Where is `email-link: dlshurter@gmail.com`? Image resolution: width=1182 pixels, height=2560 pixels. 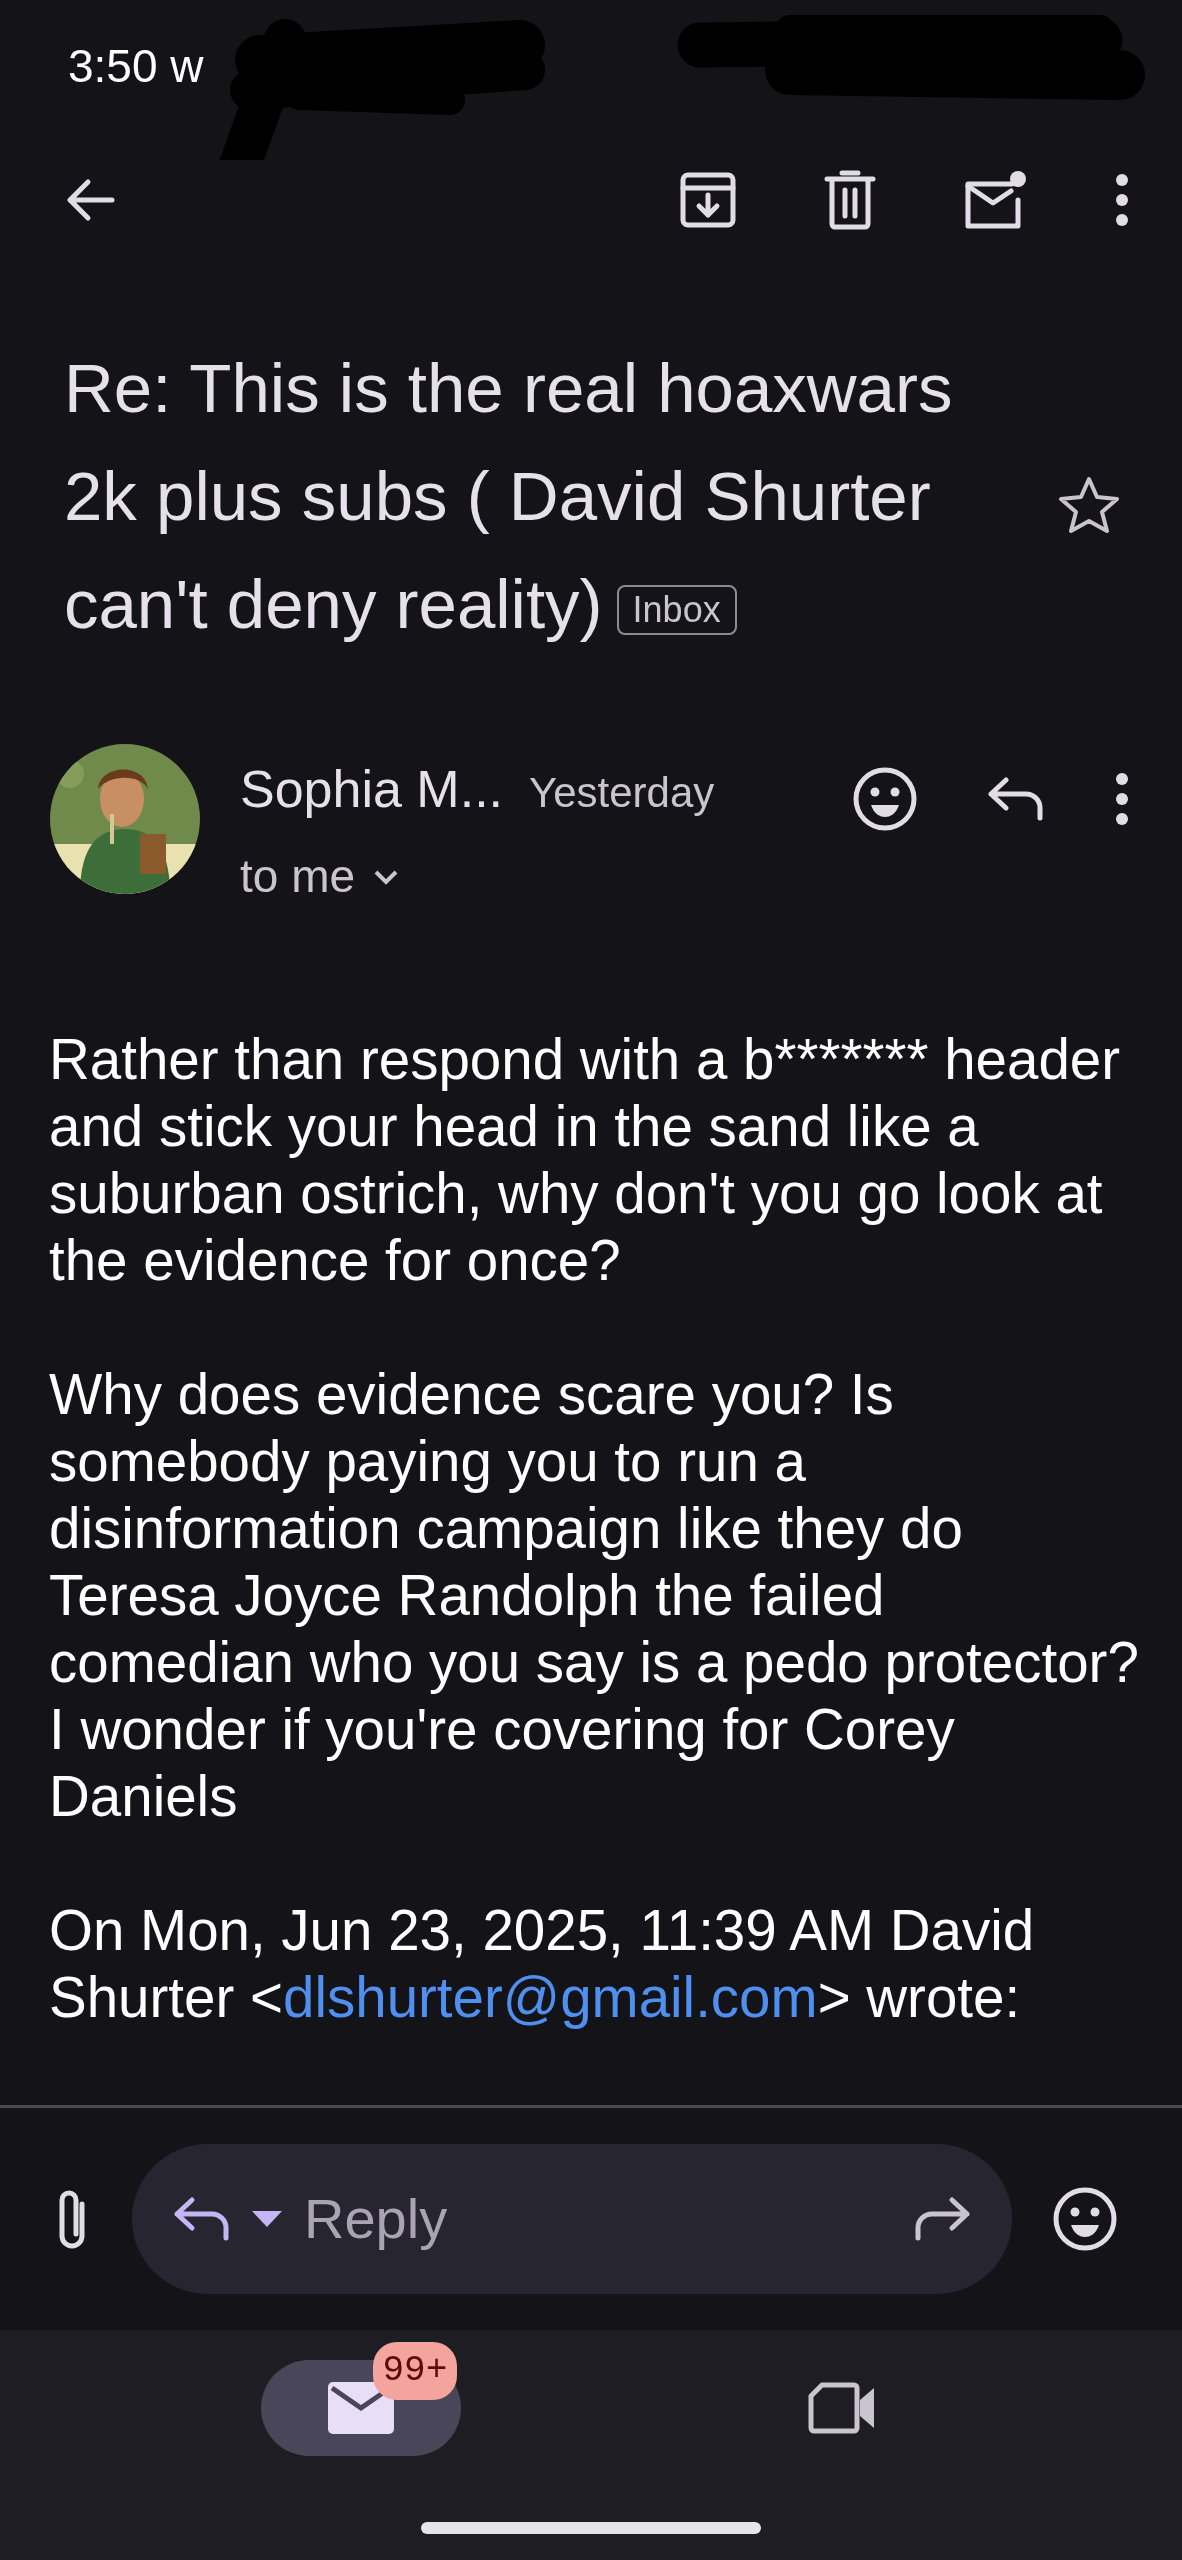 email-link: dlshurter@gmail.com is located at coordinates (550, 1997).